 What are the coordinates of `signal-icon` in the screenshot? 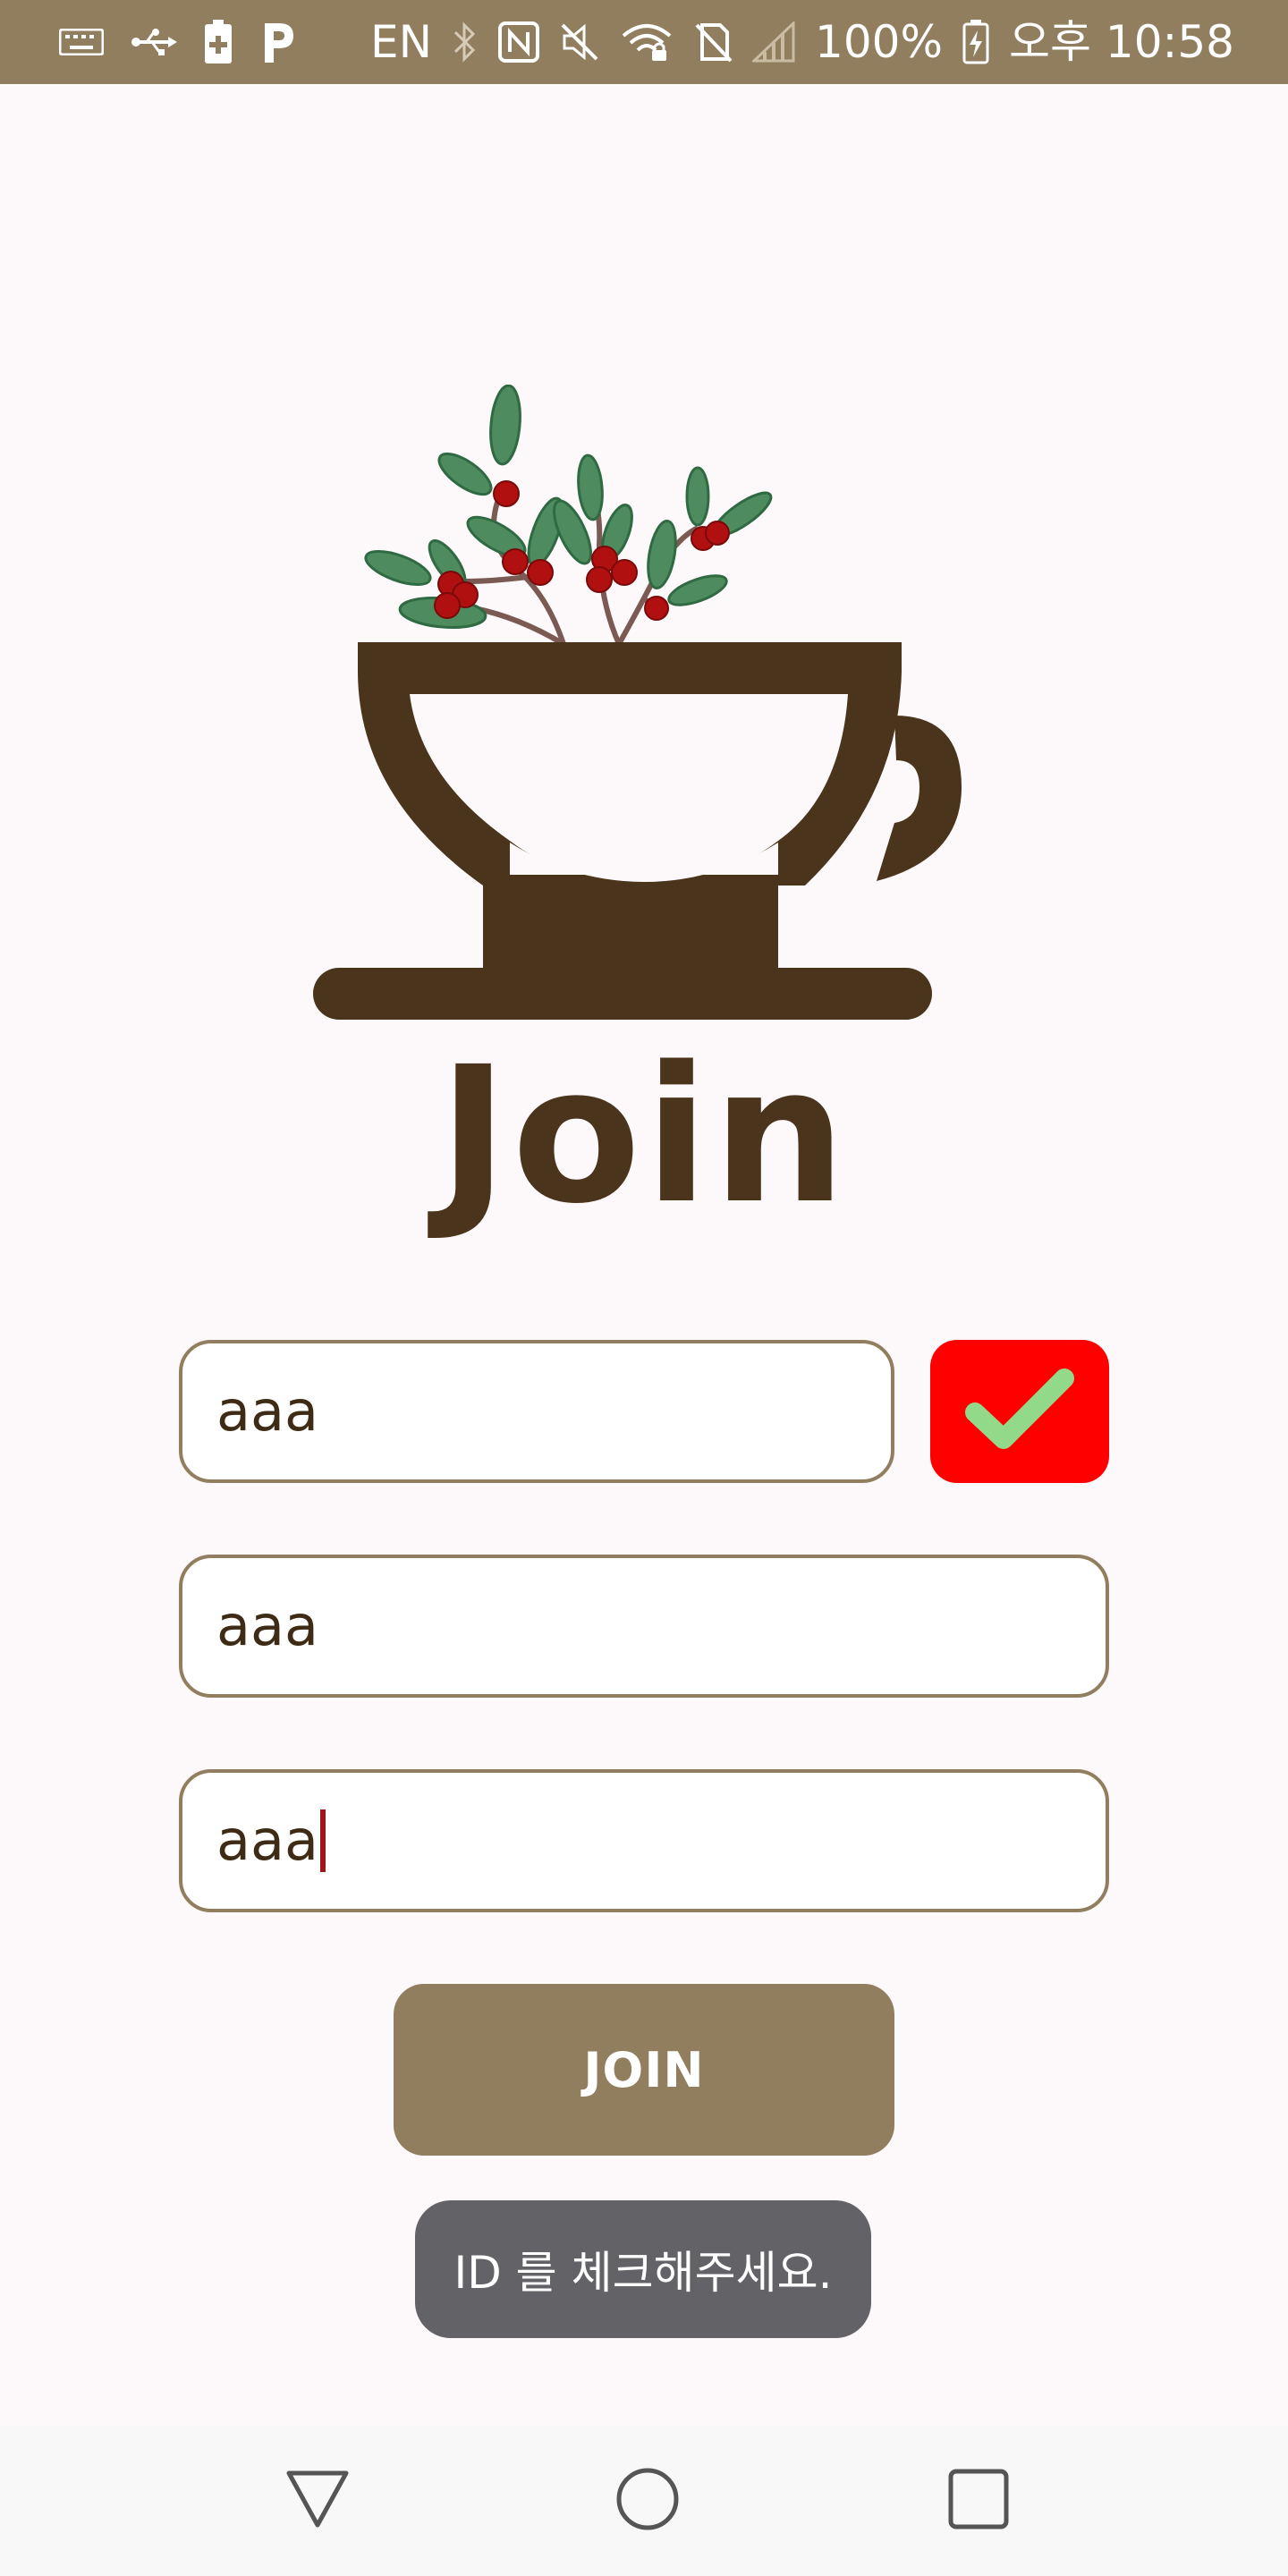 It's located at (773, 42).